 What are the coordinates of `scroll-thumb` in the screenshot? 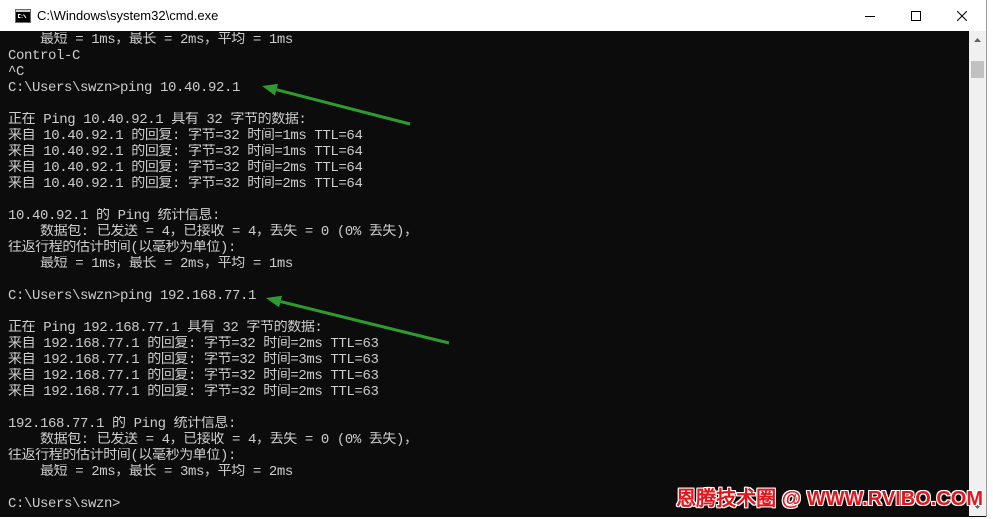 It's located at (977, 69).